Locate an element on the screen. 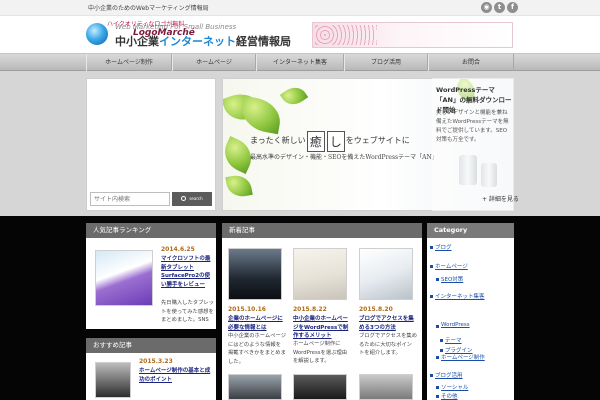  facebook-icon: f is located at coordinates (512, 7).